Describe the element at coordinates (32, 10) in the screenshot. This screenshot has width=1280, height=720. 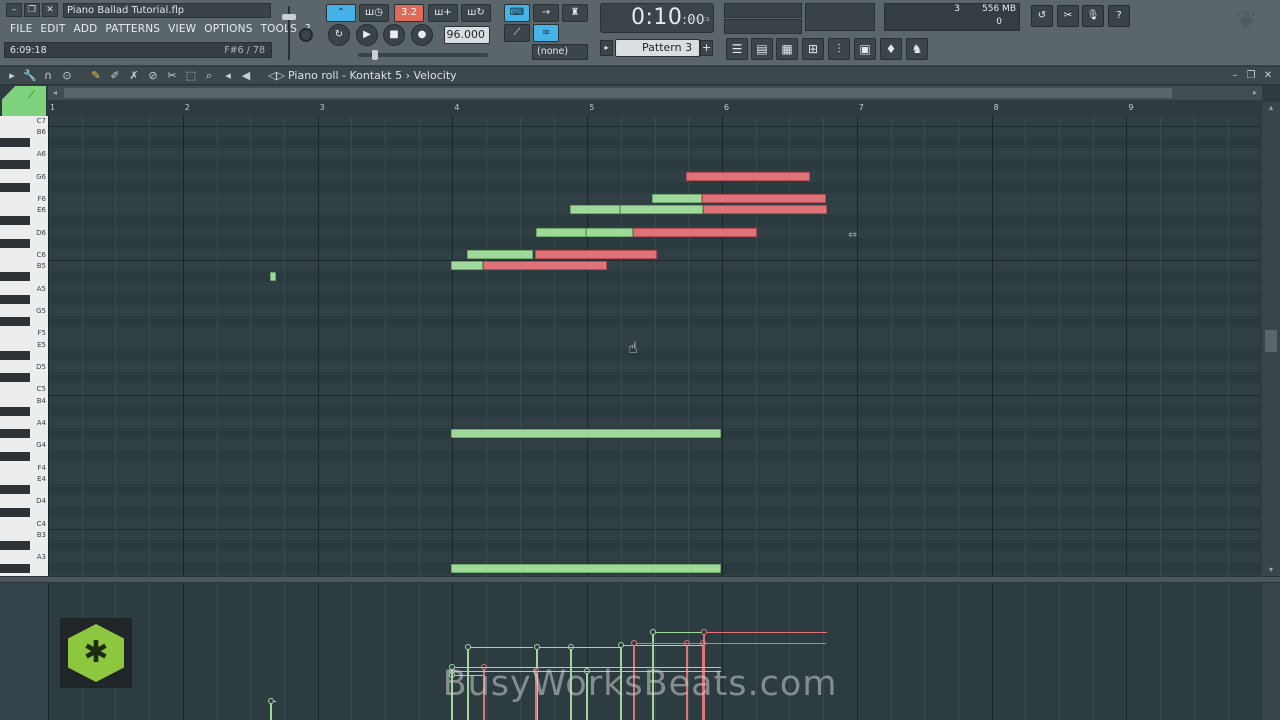
I see `restore-icon: ❐` at that location.